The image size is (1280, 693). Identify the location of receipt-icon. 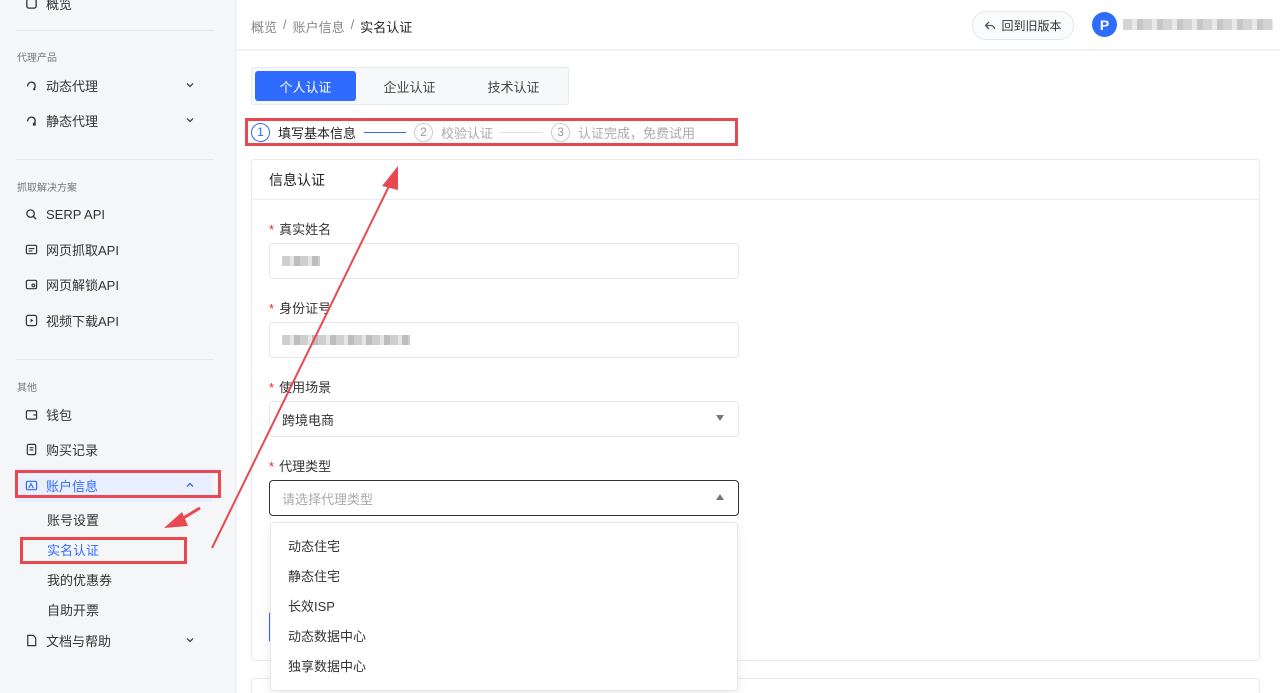
(31, 449).